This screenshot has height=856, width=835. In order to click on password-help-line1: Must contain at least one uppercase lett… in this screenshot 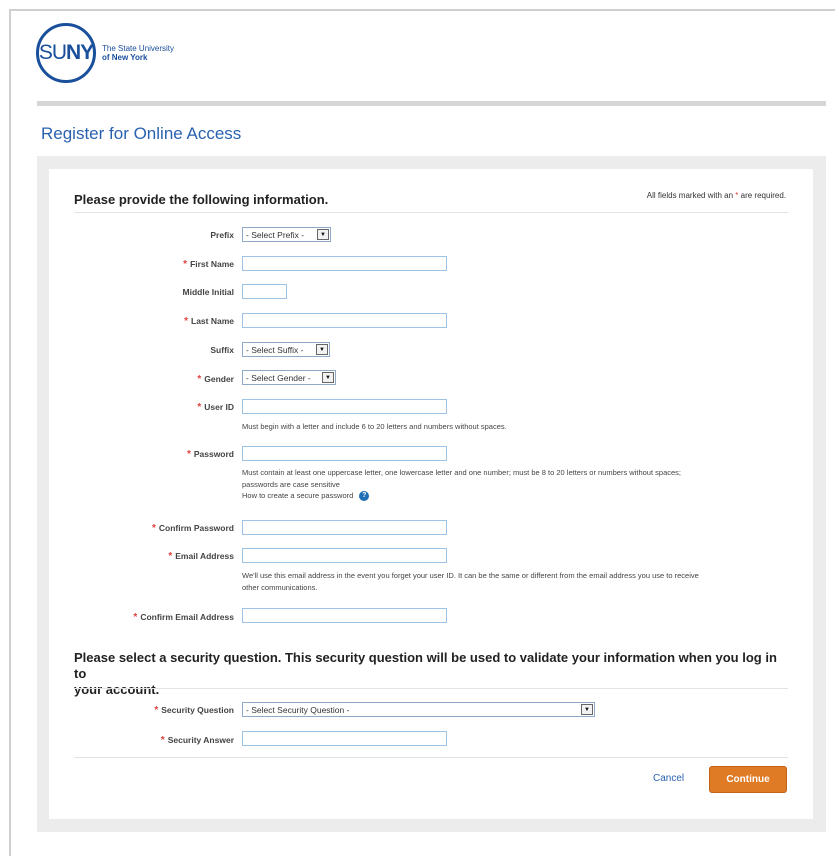, I will do `click(461, 472)`.